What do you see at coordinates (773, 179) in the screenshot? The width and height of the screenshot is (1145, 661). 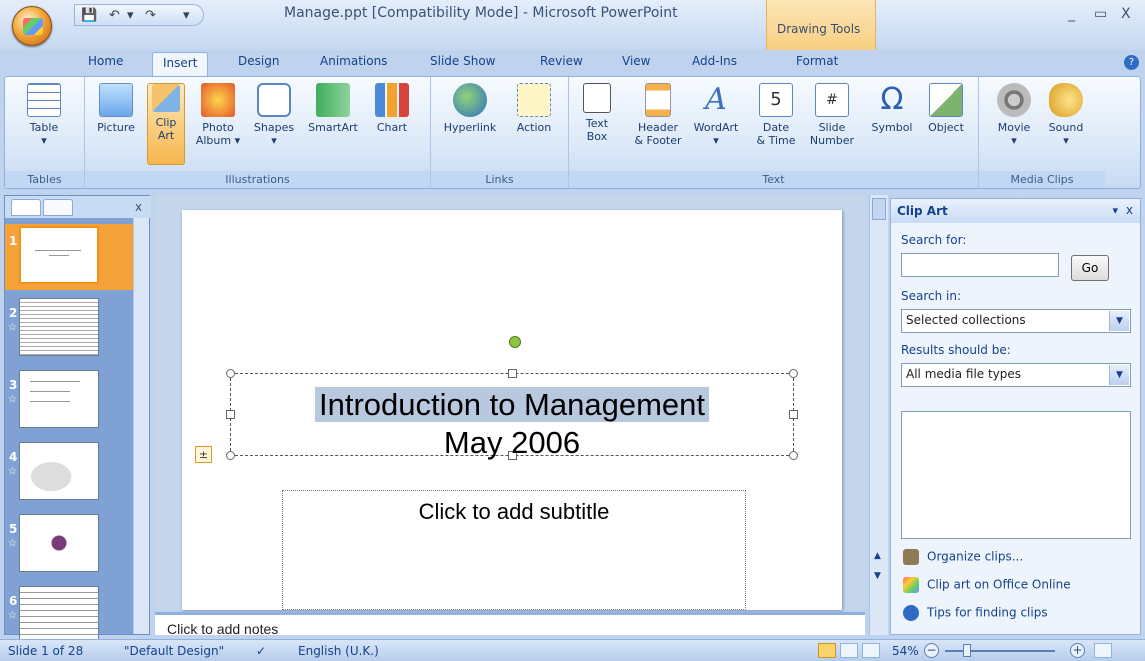 I see `group-label-text: Text` at bounding box center [773, 179].